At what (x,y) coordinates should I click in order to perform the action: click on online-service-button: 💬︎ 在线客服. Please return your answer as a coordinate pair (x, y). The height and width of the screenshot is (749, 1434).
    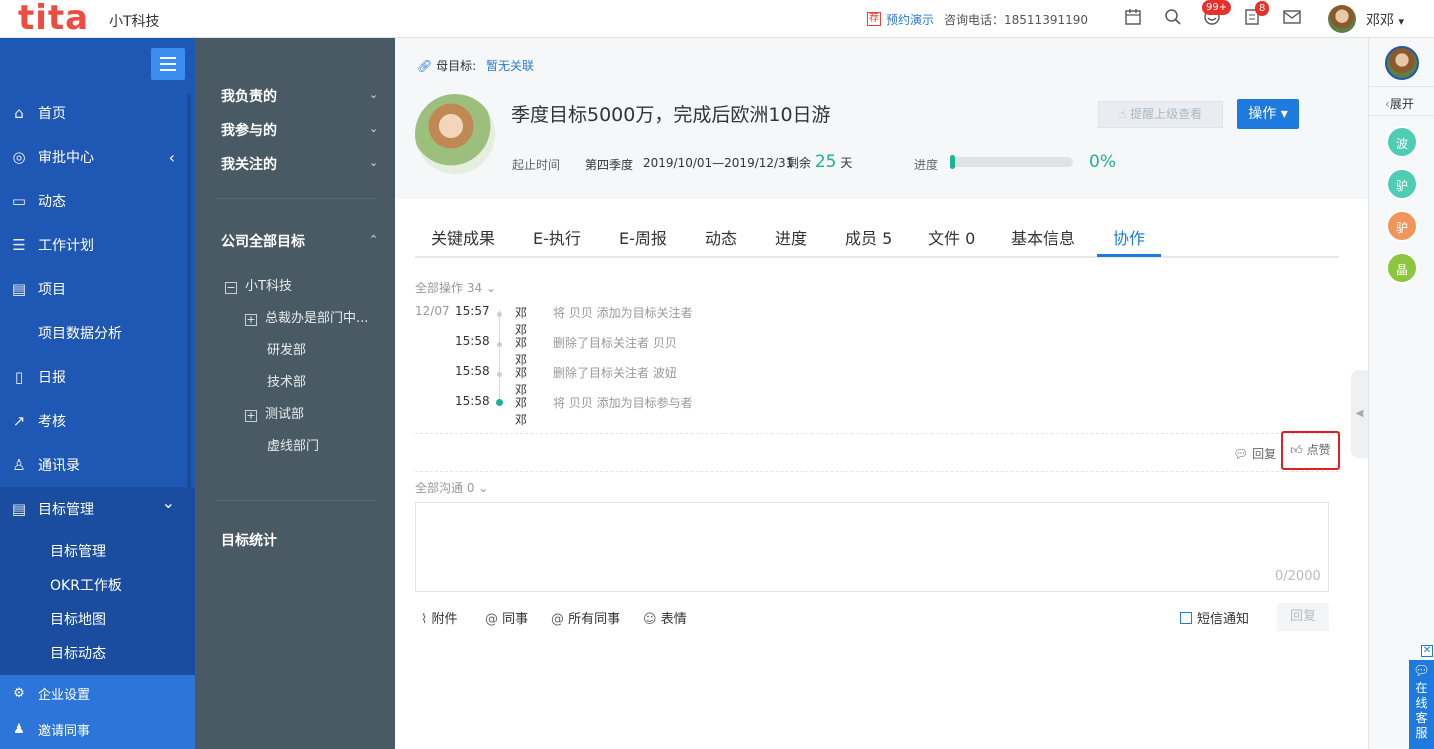
    Looking at the image, I should click on (1421, 704).